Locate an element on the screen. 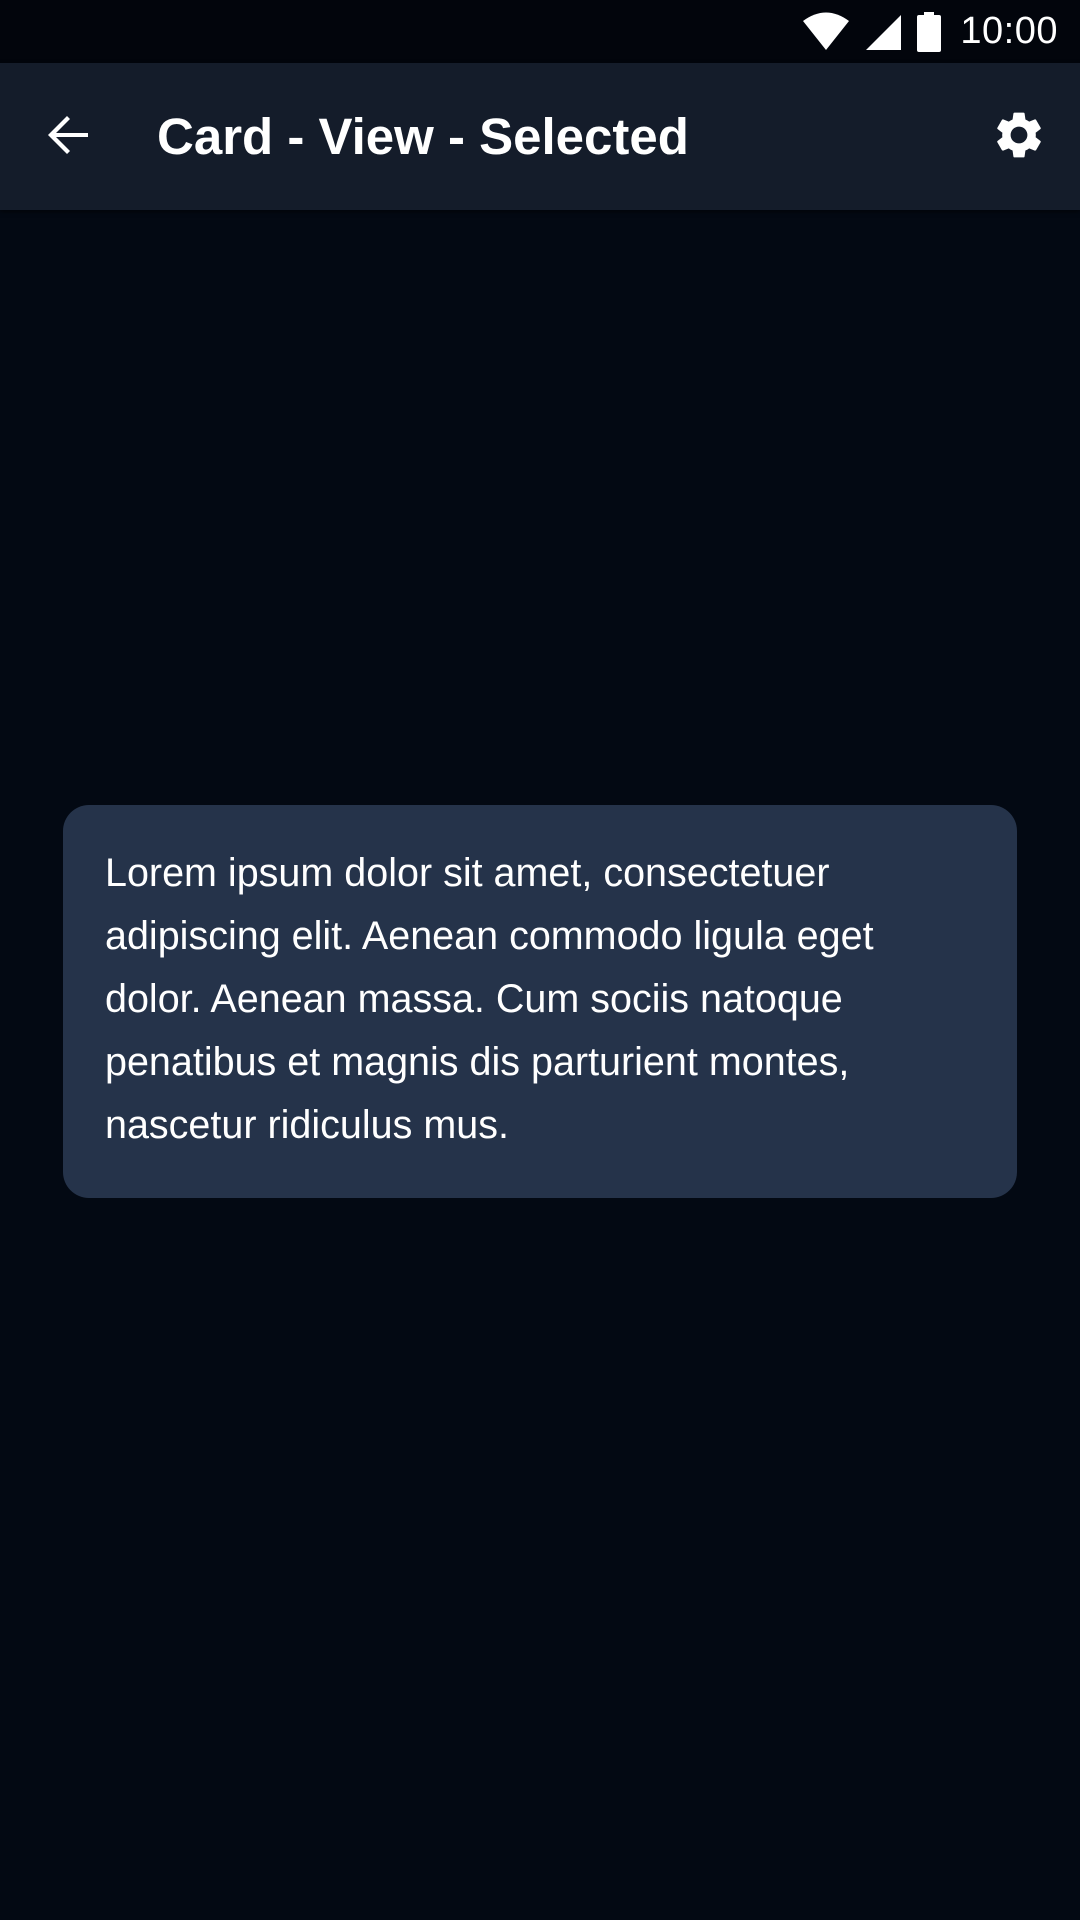 This screenshot has width=1080, height=1920. app-bar: Card - View - Selected is located at coordinates (540, 136).